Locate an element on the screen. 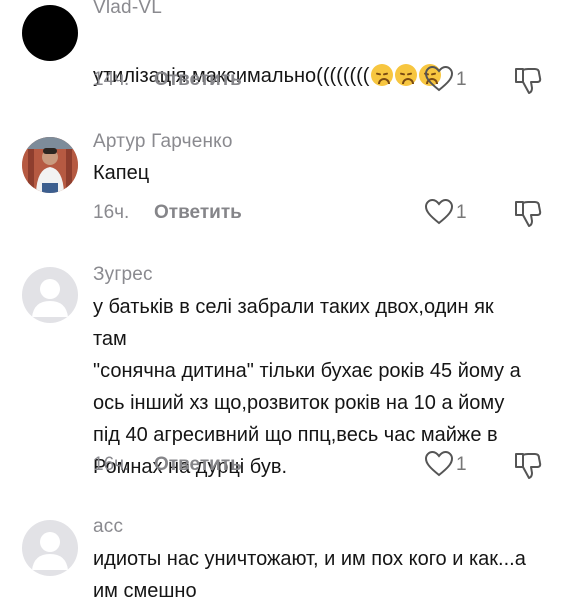 The image size is (562, 607). user-photo is located at coordinates (50, 165).